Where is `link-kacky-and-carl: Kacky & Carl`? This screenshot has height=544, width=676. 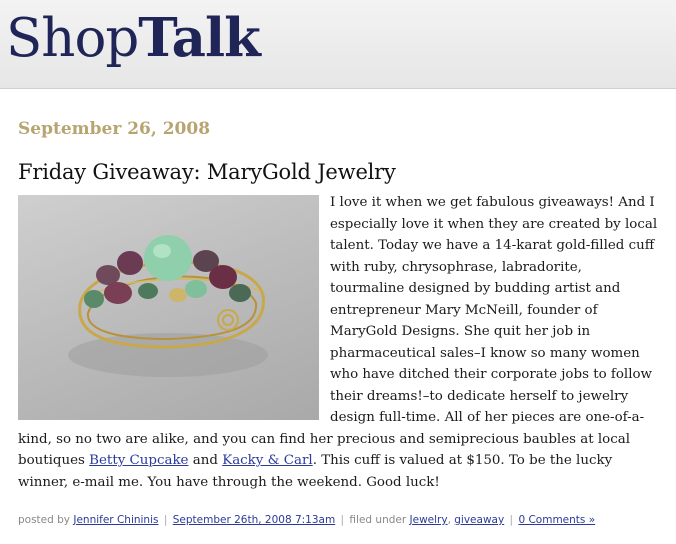 link-kacky-and-carl: Kacky & Carl is located at coordinates (267, 460).